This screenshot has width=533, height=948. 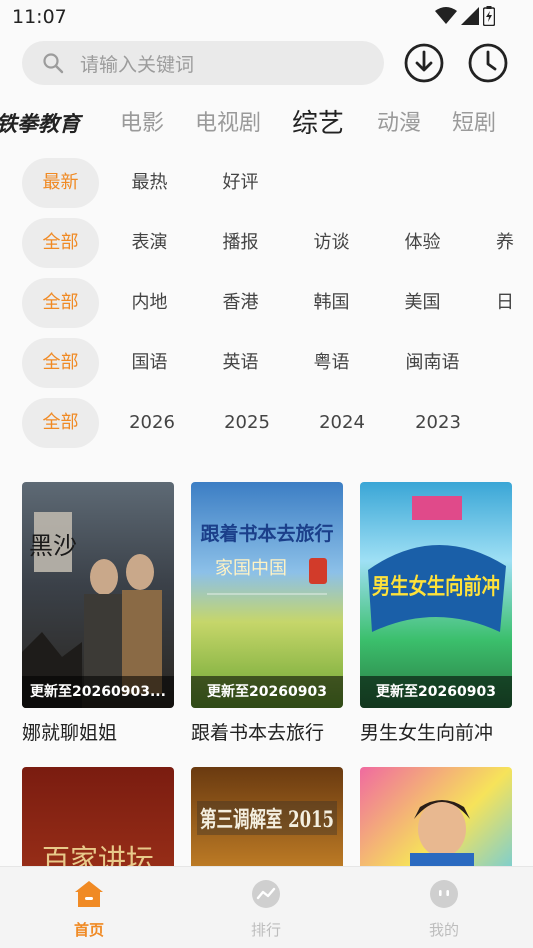 I want to click on filter-chip: 内地, so click(x=149, y=303).